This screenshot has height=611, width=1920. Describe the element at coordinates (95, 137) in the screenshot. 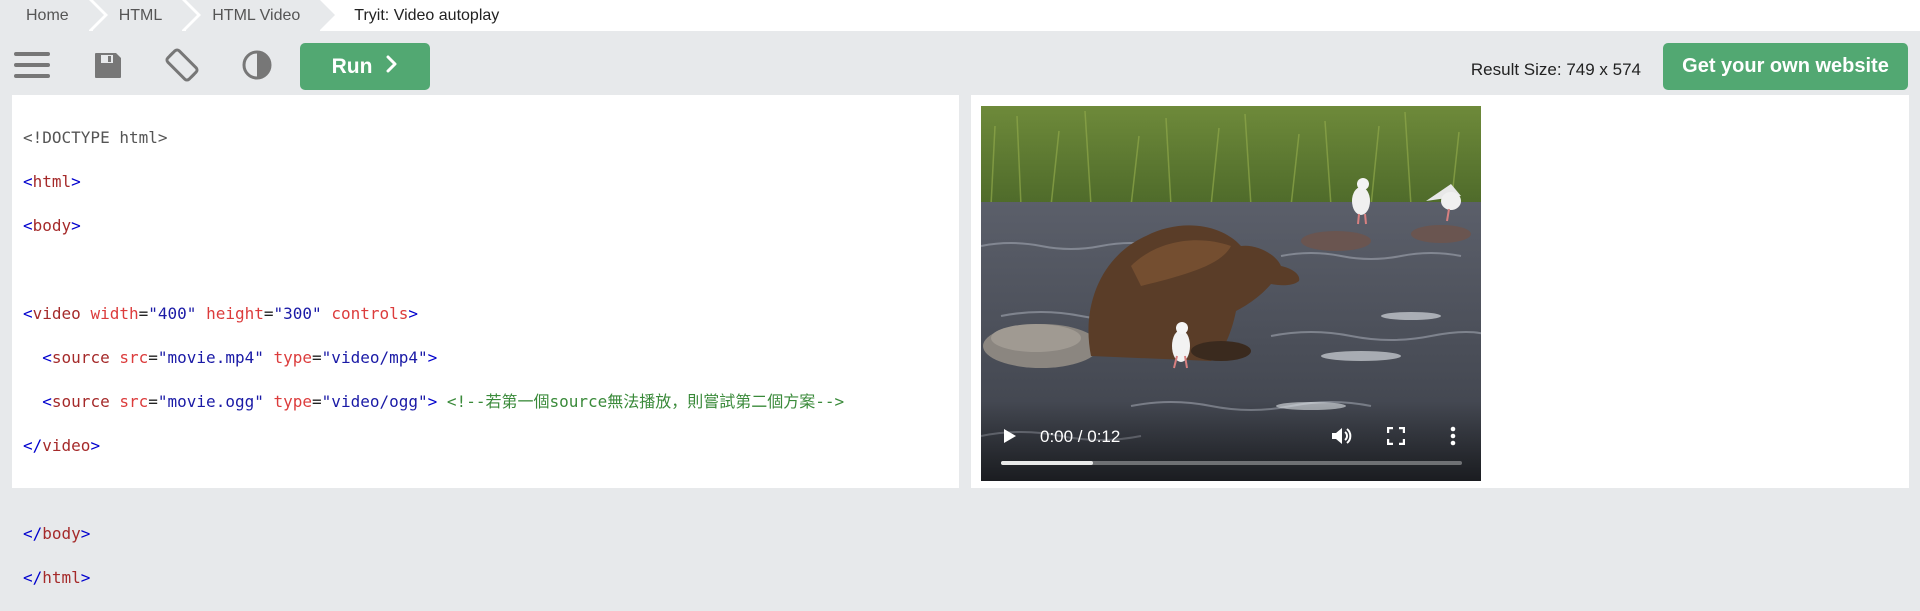

I see `code-token: <!DOCTYPE html>` at that location.